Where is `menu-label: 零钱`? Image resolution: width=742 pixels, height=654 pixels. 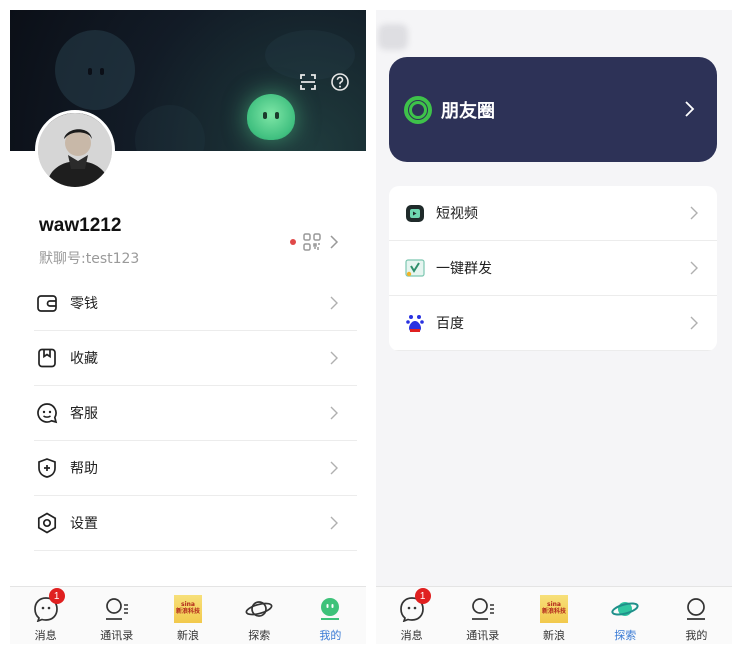 menu-label: 零钱 is located at coordinates (84, 304).